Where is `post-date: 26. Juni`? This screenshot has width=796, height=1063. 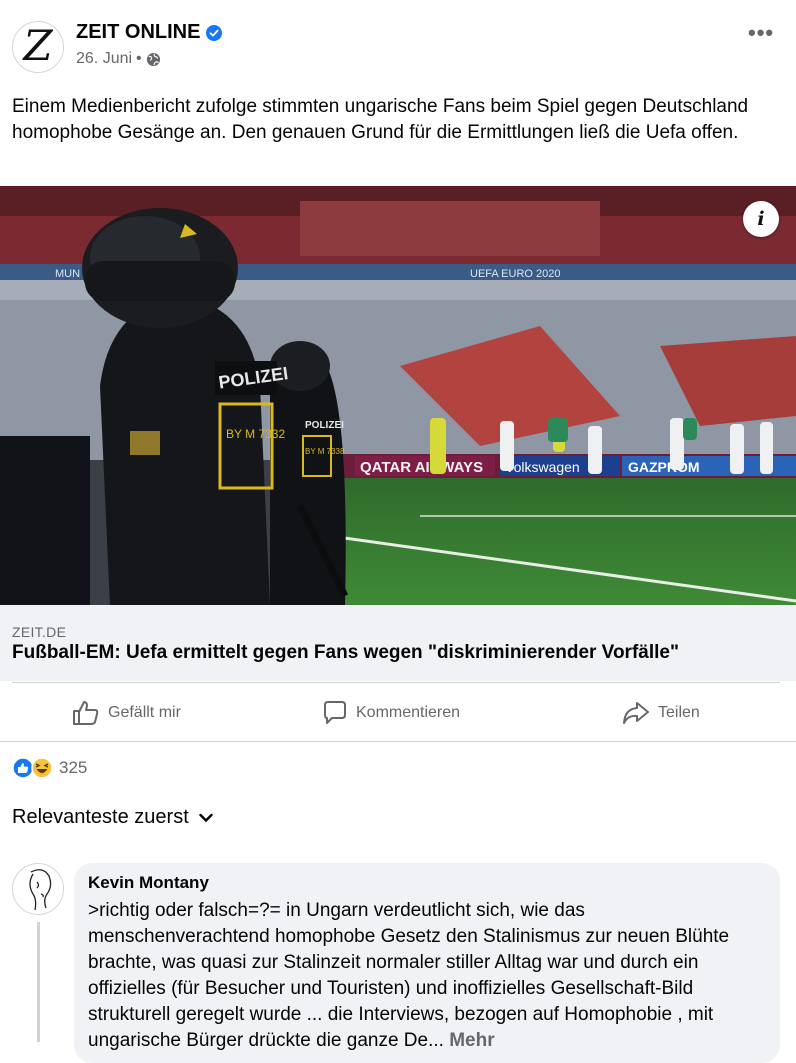 post-date: 26. Juni is located at coordinates (104, 59).